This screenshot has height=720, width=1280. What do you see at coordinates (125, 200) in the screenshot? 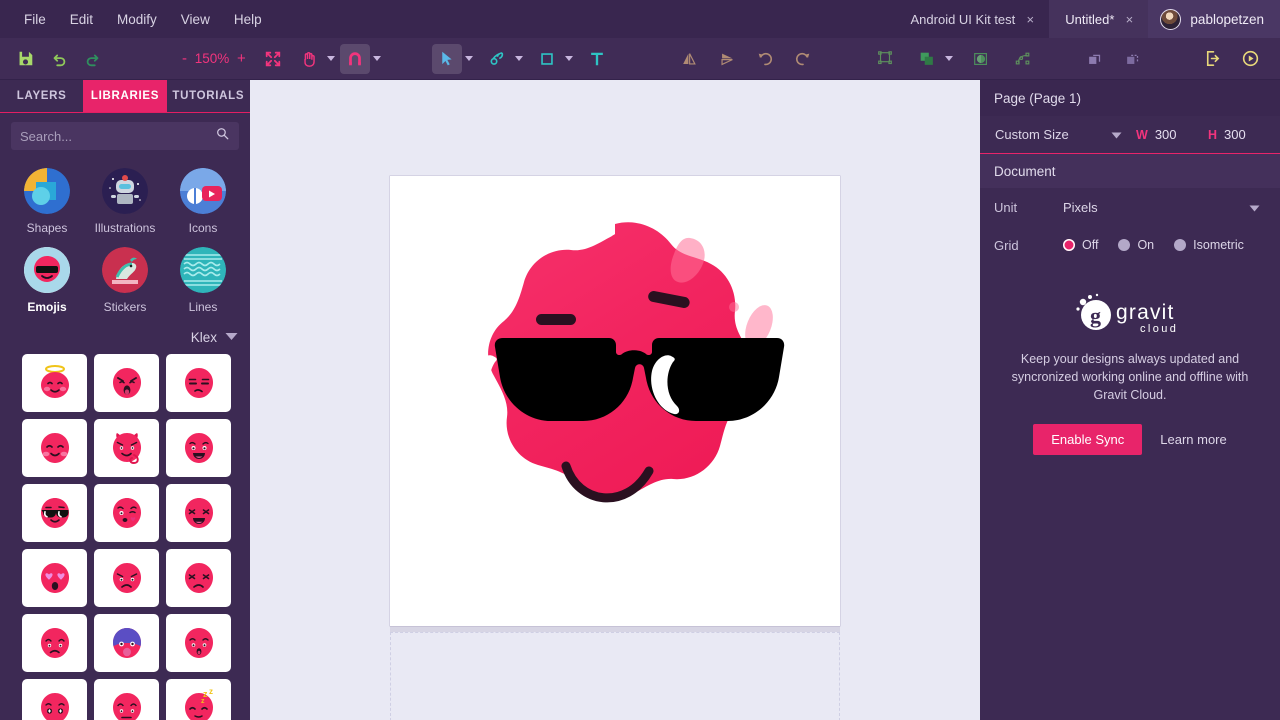
I see `library-item-illustrations: Illustrations` at bounding box center [125, 200].